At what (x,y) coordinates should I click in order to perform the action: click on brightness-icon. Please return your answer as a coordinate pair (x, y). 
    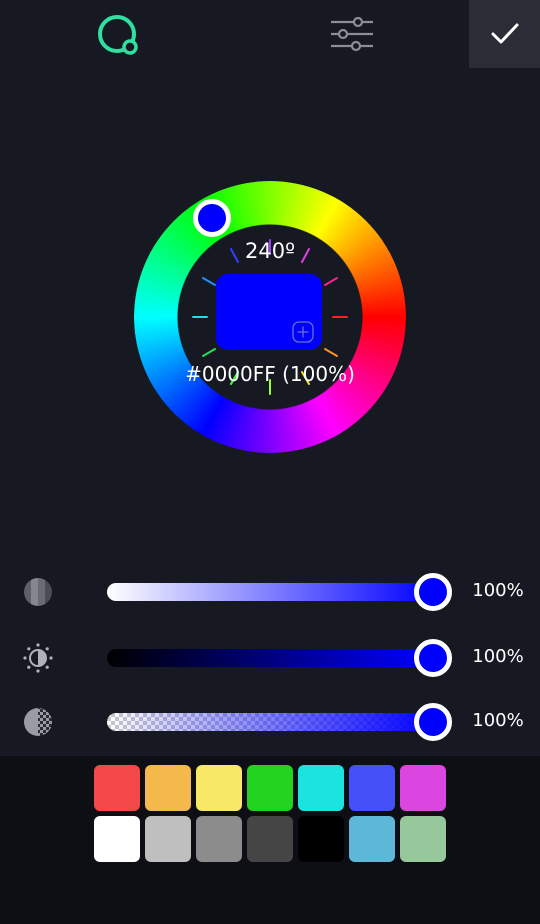
    Looking at the image, I should click on (38, 658).